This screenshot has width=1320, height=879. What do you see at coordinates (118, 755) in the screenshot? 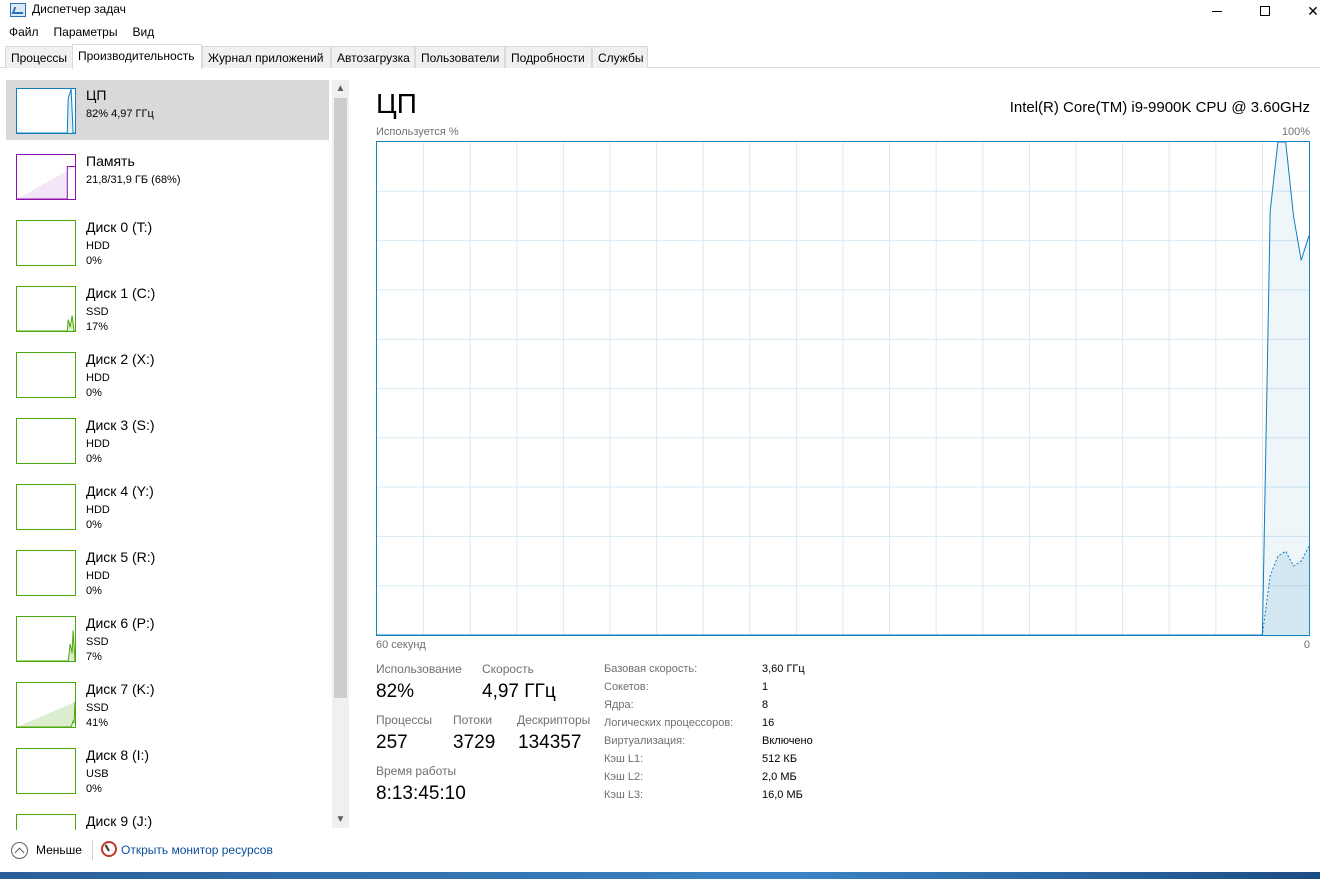
I see `sidebar-item-name: Диск 8 (I:)` at bounding box center [118, 755].